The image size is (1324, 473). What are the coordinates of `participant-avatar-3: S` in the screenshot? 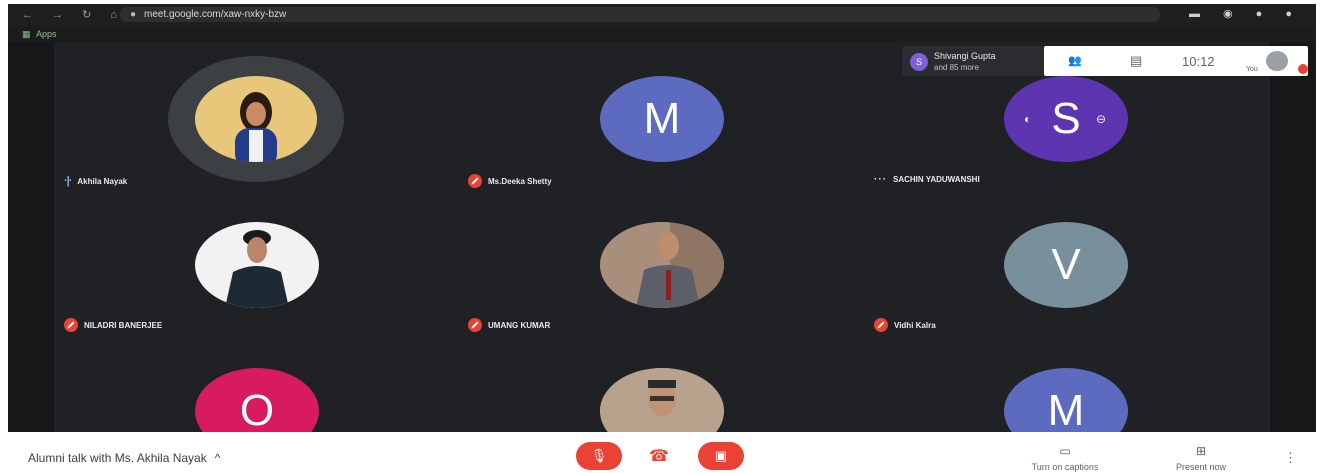 It's located at (1066, 119).